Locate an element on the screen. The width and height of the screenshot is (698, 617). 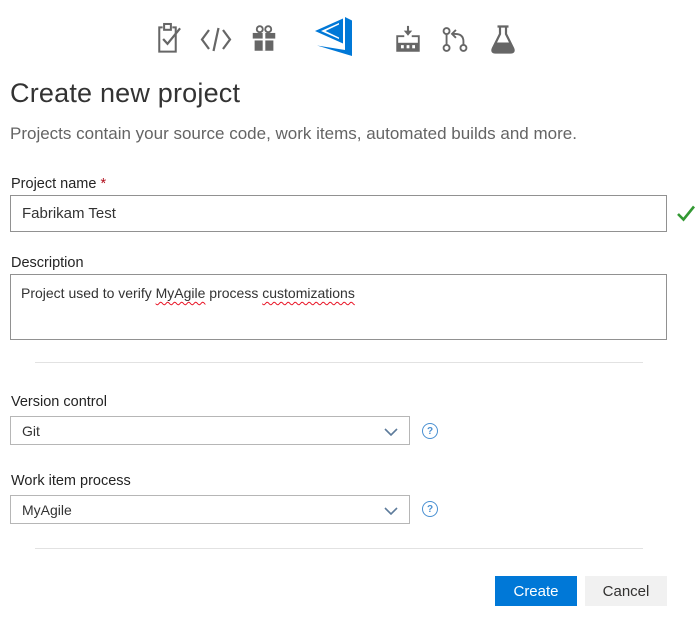
toolbar-icon-row is located at coordinates (342, 39).